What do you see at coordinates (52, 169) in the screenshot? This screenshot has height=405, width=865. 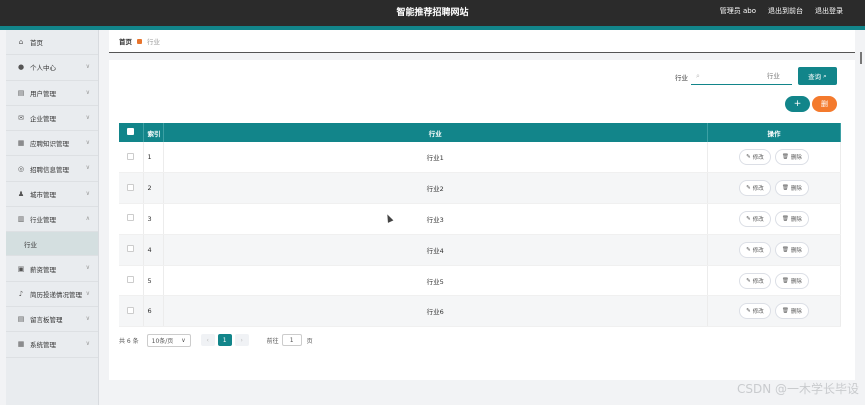 I see `sidebar-item-recruit: ◎ 招聘信息管理 ∨` at bounding box center [52, 169].